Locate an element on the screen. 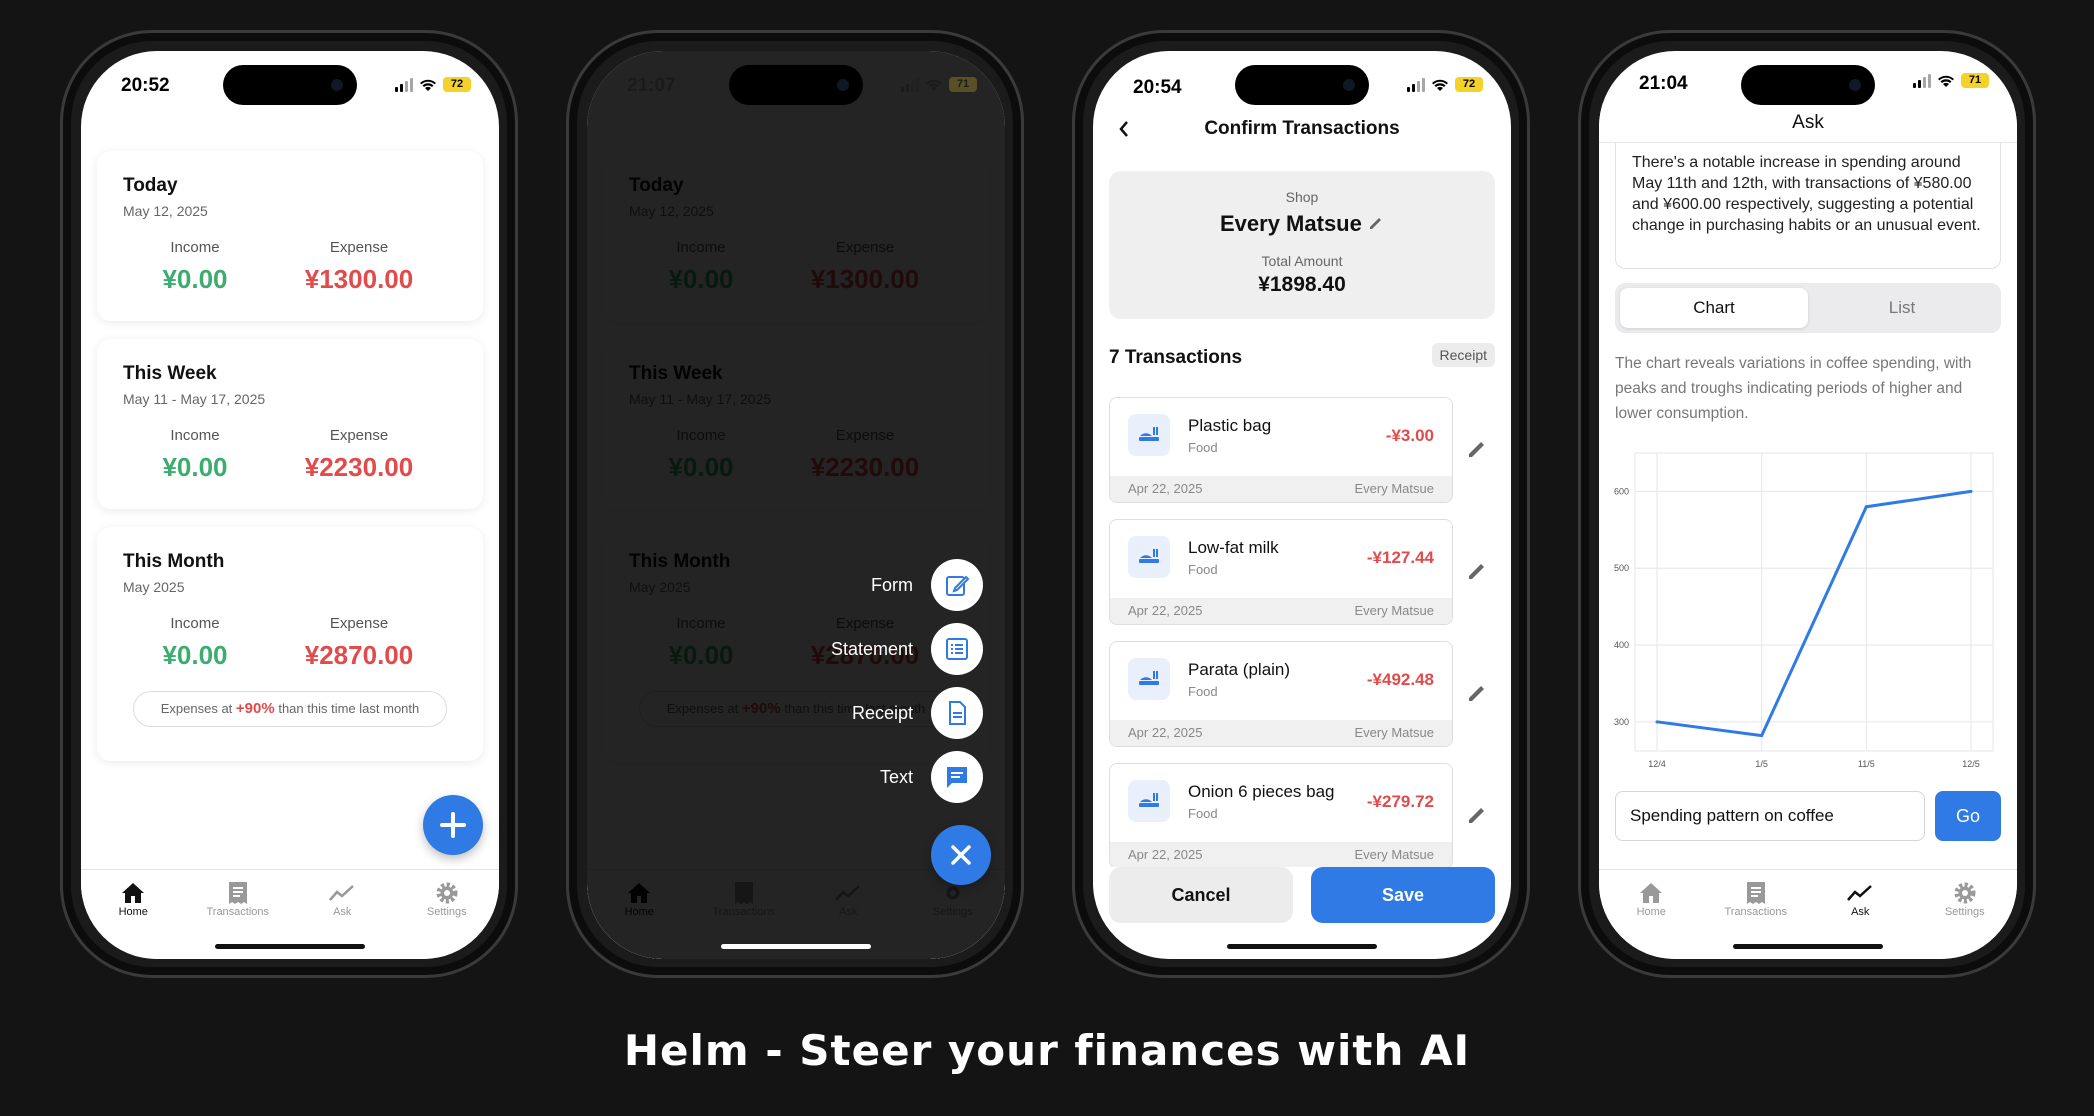 This screenshot has height=1116, width=2094. cancel-button: Cancel is located at coordinates (1201, 895).